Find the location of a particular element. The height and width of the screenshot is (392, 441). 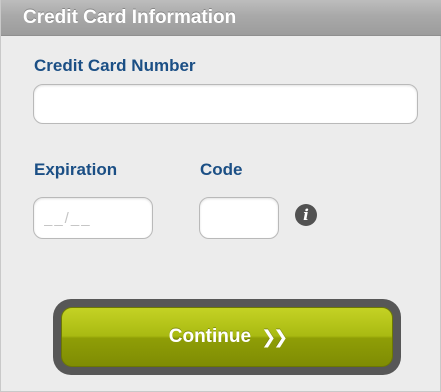

info-icon: i is located at coordinates (306, 215).